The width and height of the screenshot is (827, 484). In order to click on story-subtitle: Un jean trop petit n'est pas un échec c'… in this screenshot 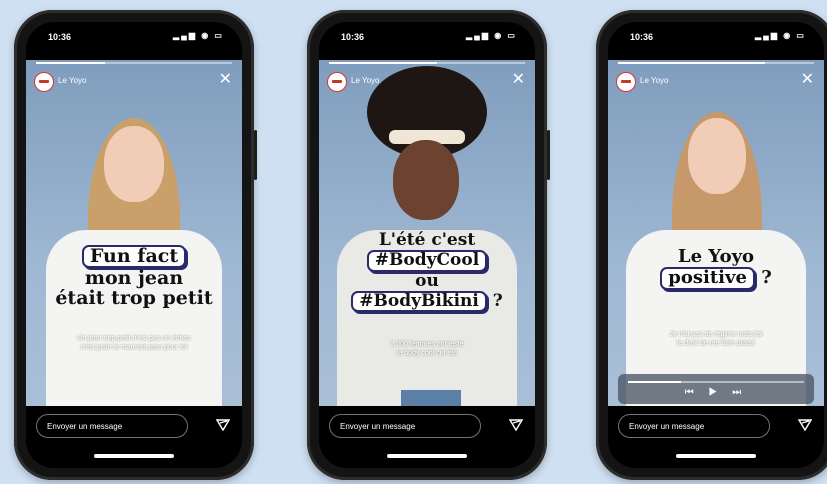, I will do `click(134, 343)`.